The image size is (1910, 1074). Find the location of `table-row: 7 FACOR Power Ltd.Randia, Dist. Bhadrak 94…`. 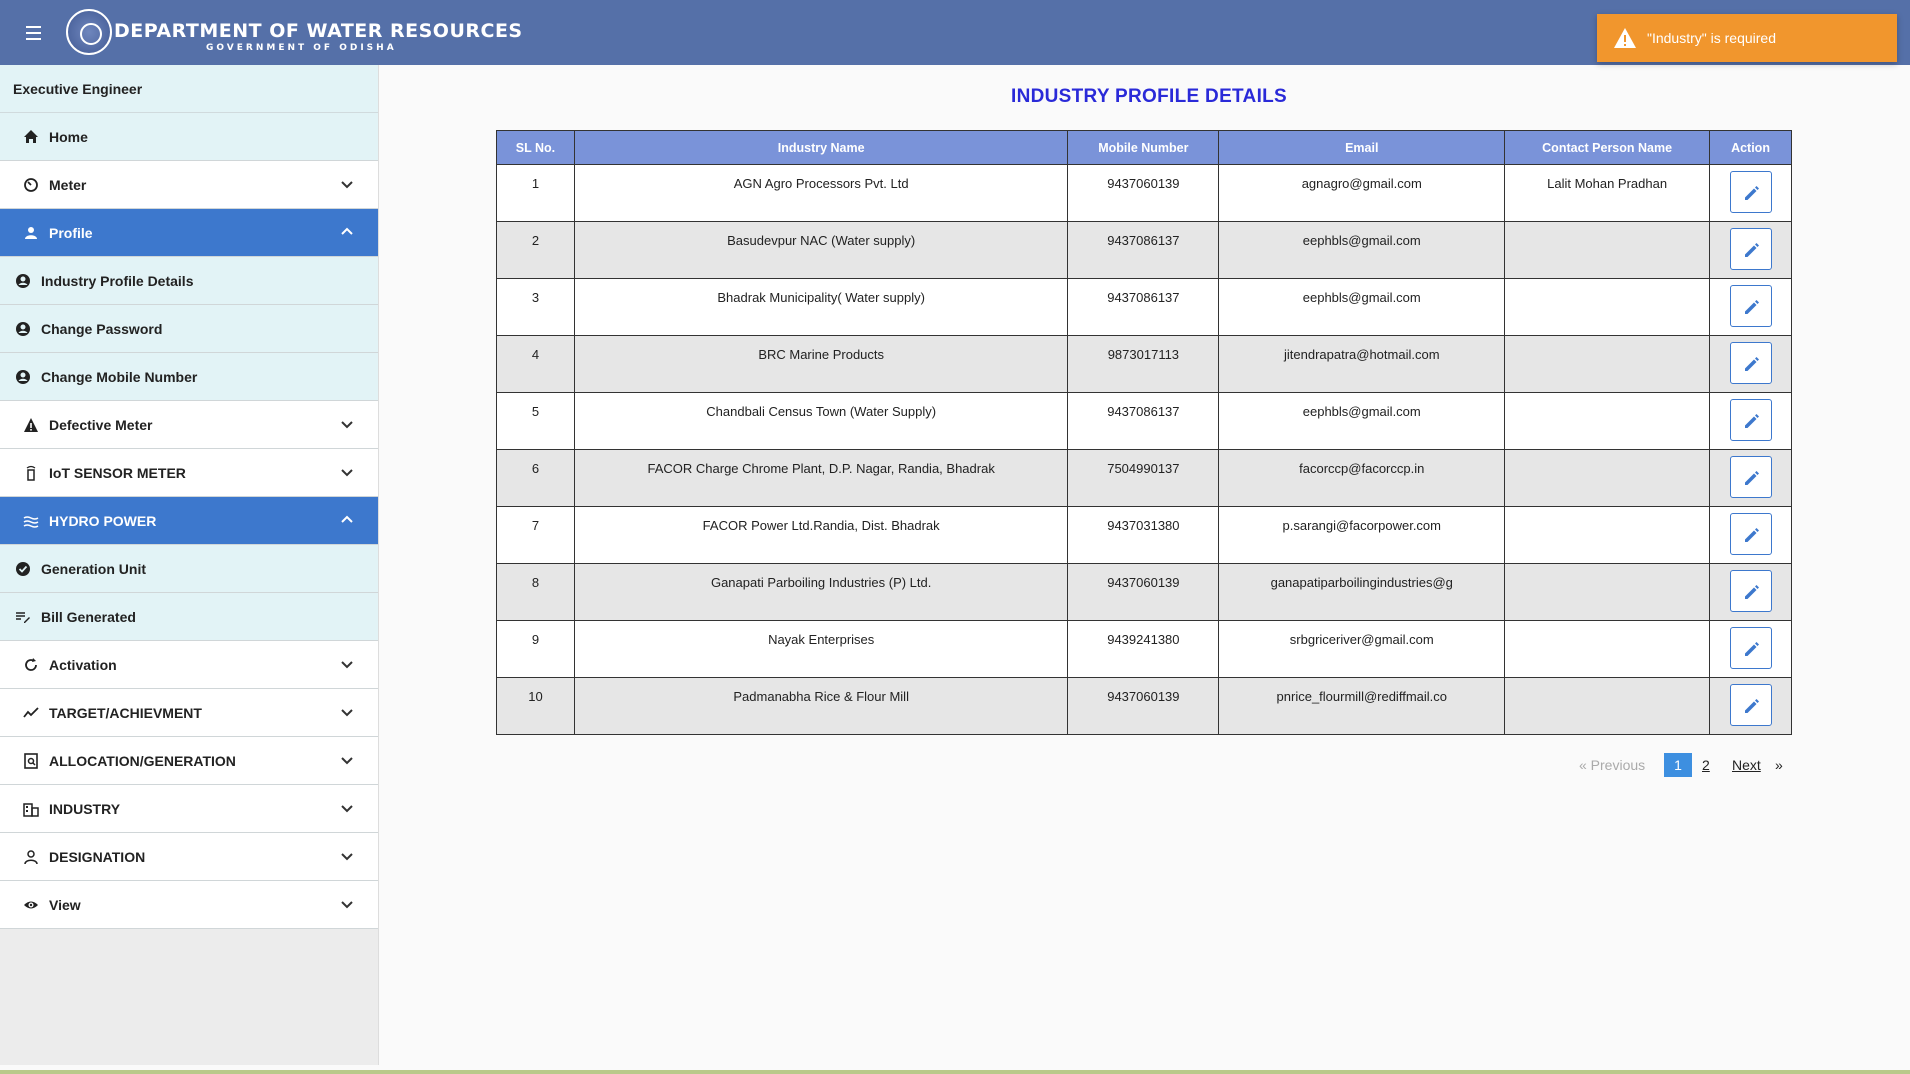

table-row: 7 FACOR Power Ltd.Randia, Dist. Bhadrak 94… is located at coordinates (1144, 535).